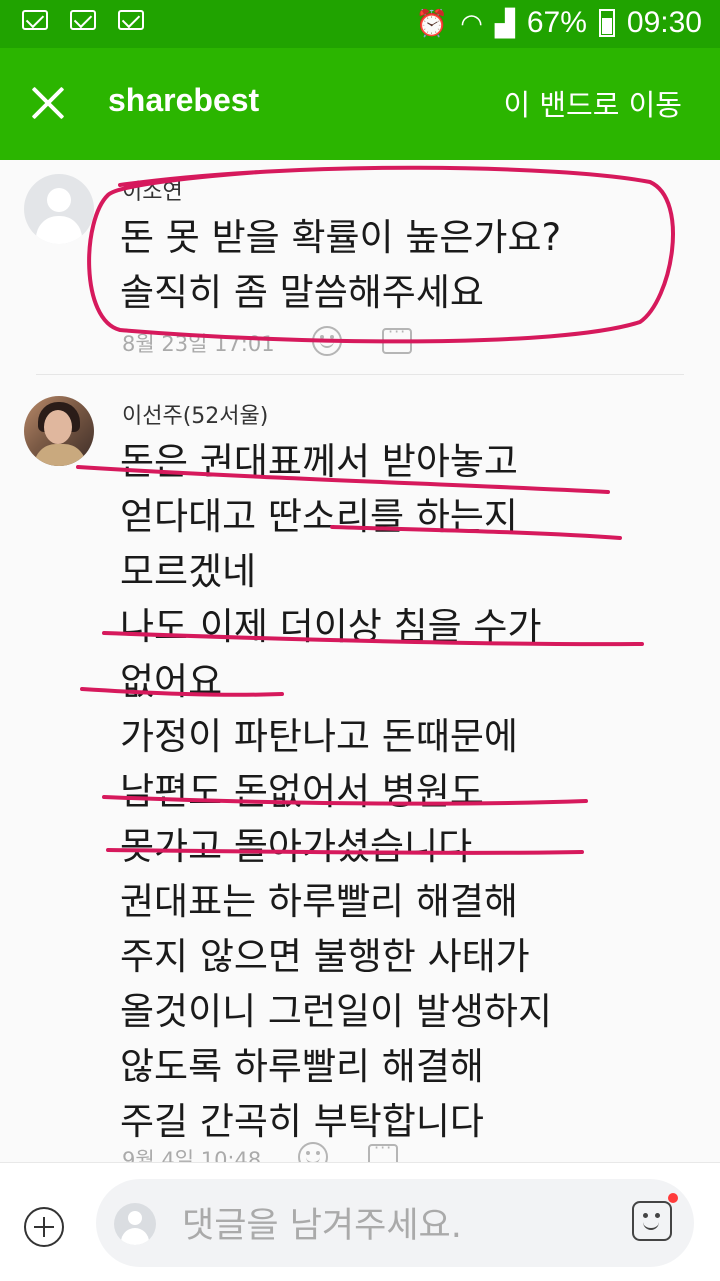 This screenshot has width=720, height=1281. What do you see at coordinates (49, 103) in the screenshot?
I see `close-icon` at bounding box center [49, 103].